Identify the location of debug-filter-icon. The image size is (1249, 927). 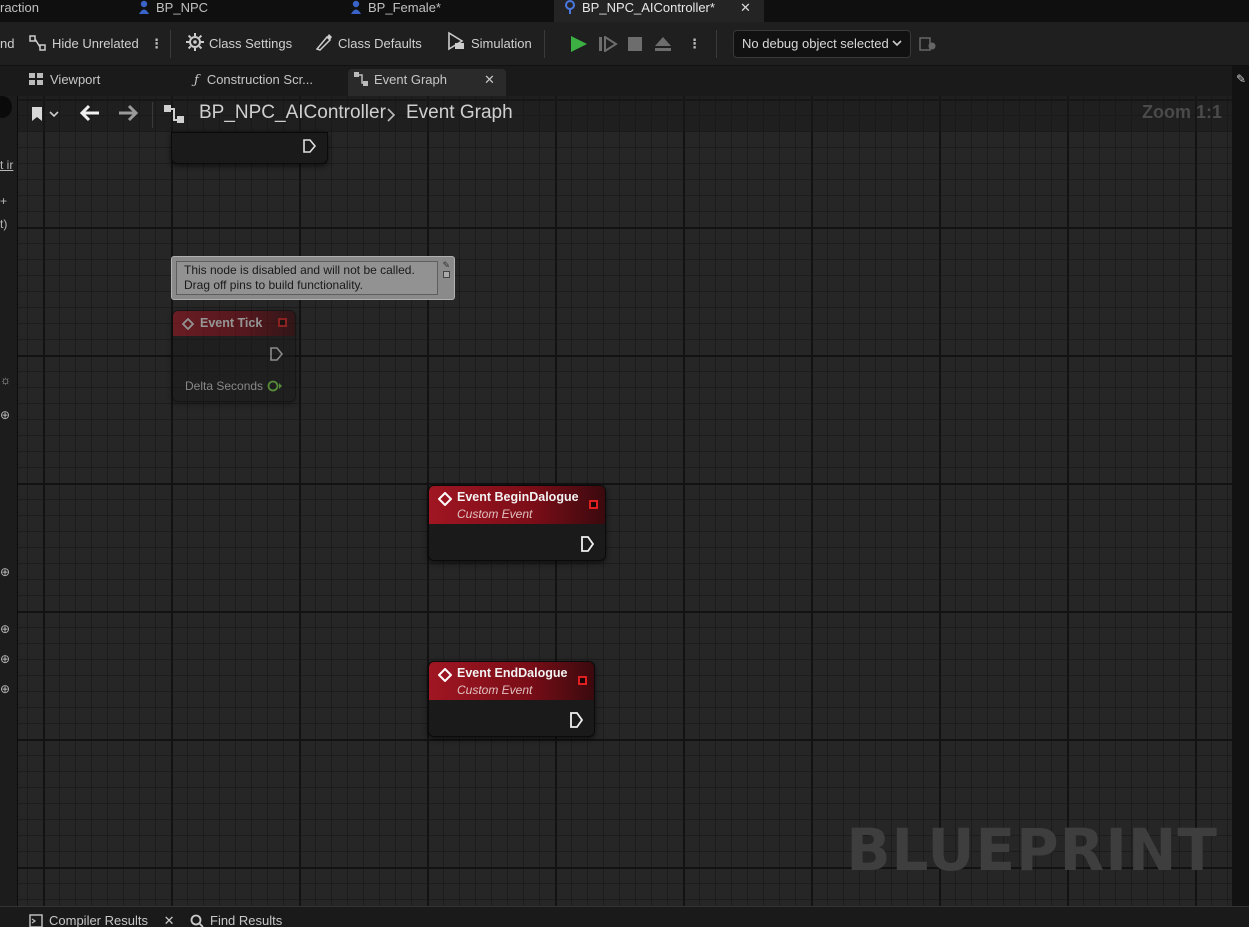
(928, 44).